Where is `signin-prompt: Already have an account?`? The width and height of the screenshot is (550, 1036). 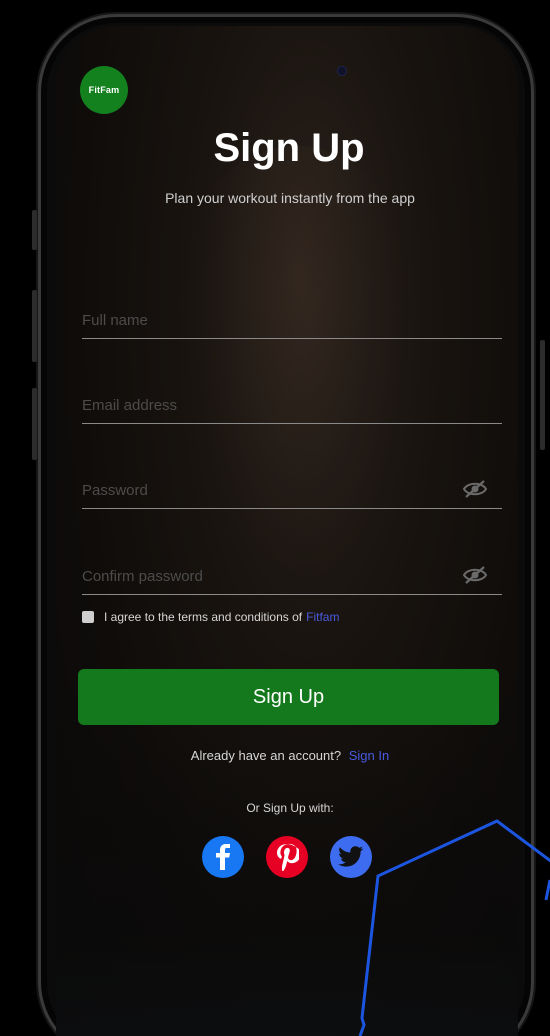 signin-prompt: Already have an account? is located at coordinates (266, 755).